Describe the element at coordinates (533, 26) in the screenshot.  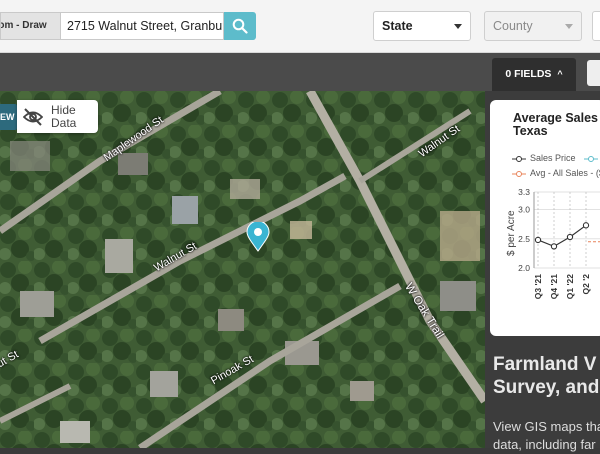
I see `county-select: County` at that location.